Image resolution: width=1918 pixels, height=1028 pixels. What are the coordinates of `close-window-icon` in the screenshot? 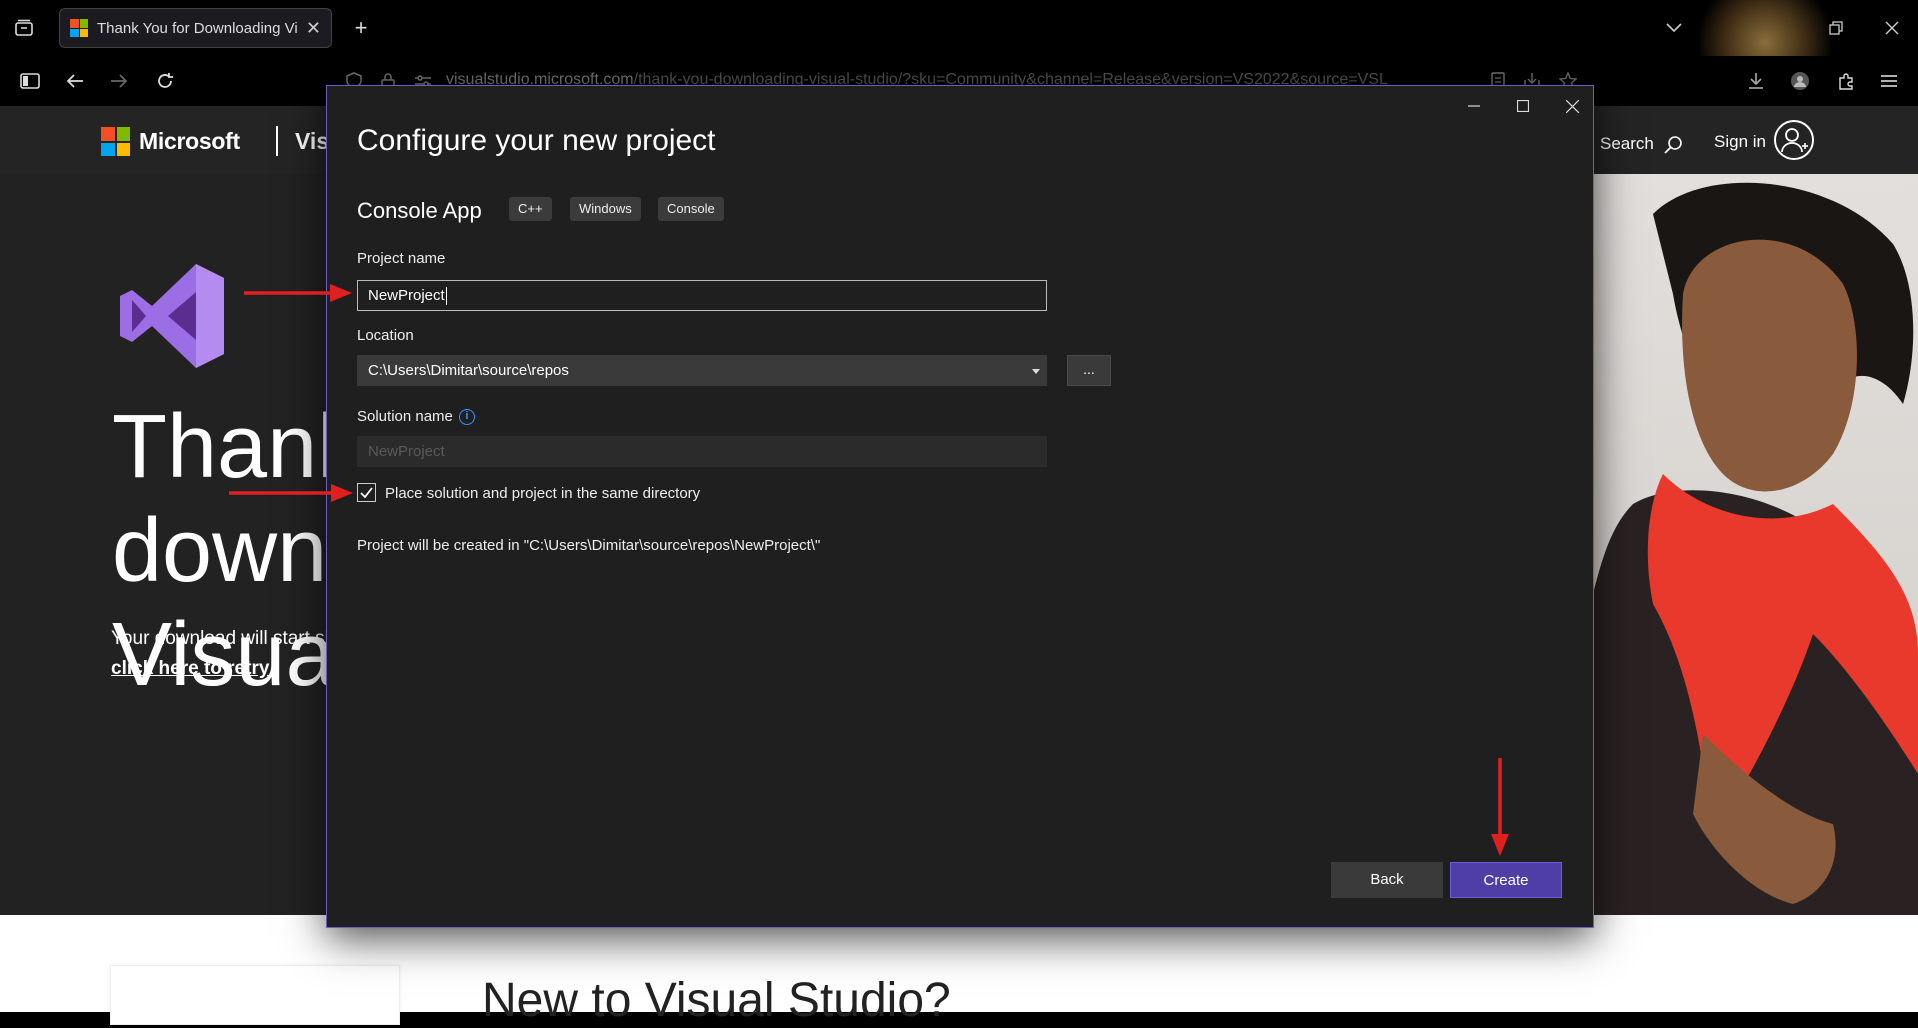 It's located at (1892, 28).